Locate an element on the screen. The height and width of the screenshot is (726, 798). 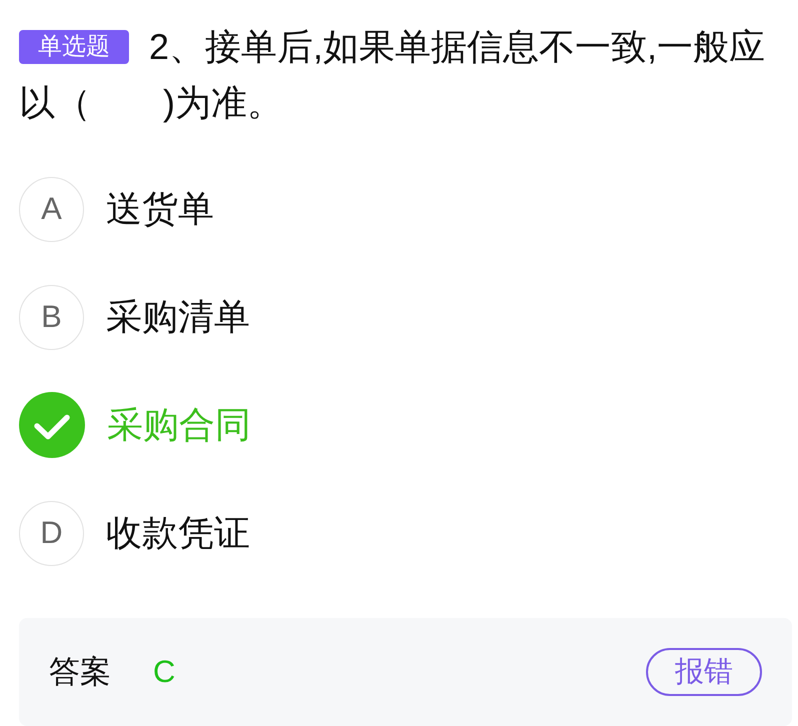
question-text: 单选题 2、接单后,如果单据信息不一致,一般应以（ )为准。 is located at coordinates (392, 75).